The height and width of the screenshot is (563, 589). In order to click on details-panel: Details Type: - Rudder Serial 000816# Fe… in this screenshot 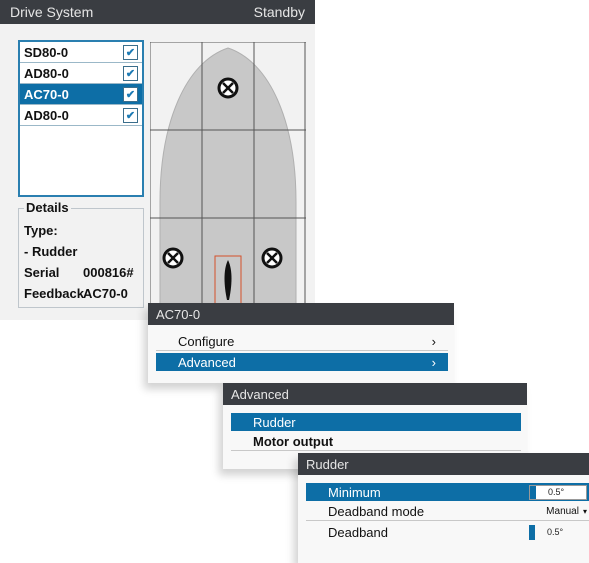, I will do `click(81, 254)`.